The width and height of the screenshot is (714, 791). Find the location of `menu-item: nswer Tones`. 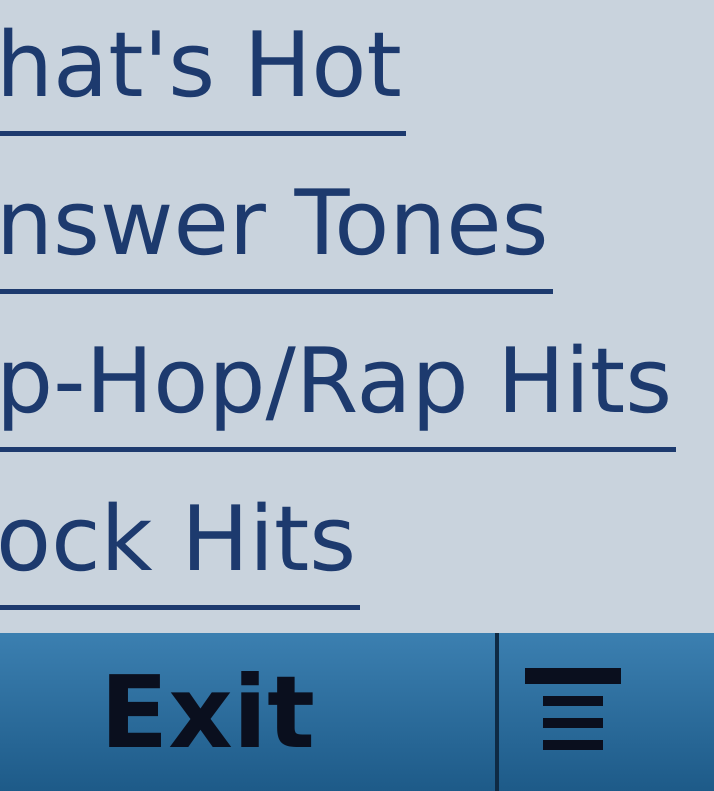

menu-item: nswer Tones is located at coordinates (276, 233).